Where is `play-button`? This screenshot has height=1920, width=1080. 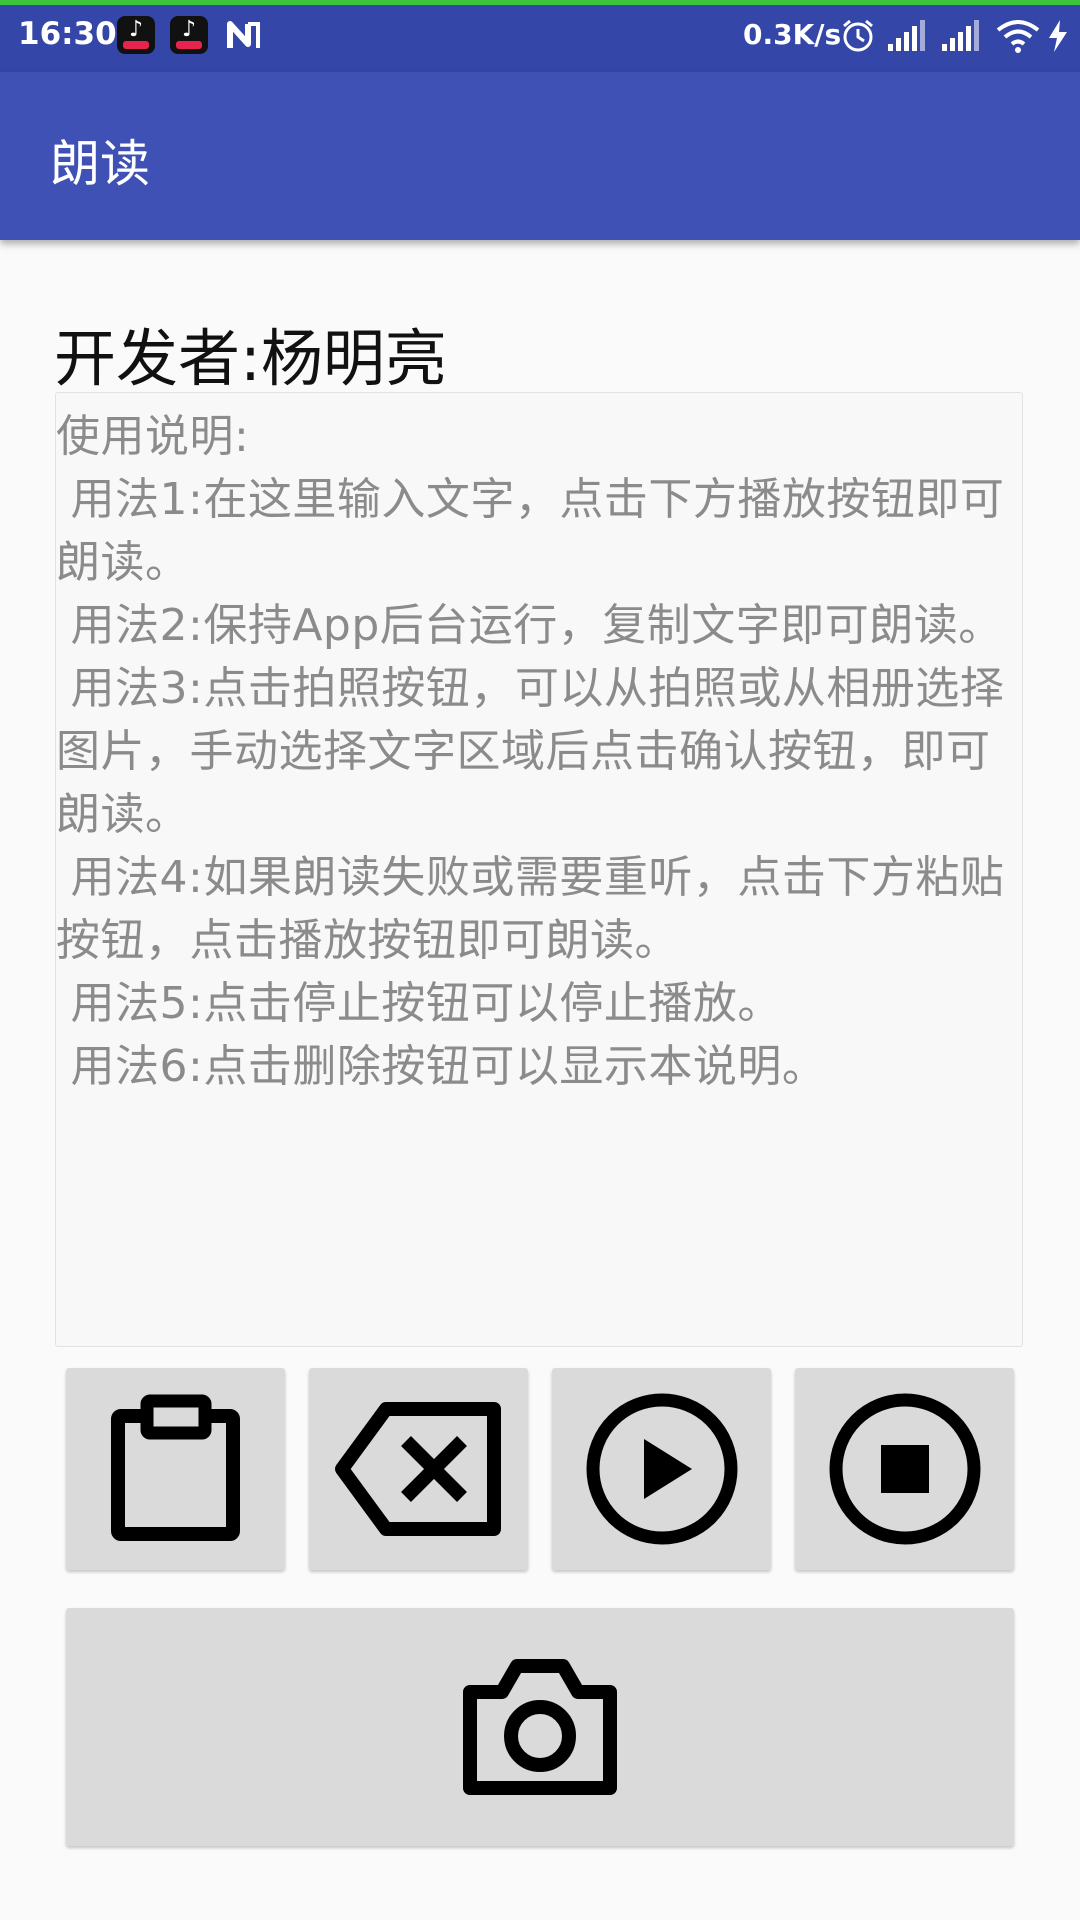 play-button is located at coordinates (661, 1469).